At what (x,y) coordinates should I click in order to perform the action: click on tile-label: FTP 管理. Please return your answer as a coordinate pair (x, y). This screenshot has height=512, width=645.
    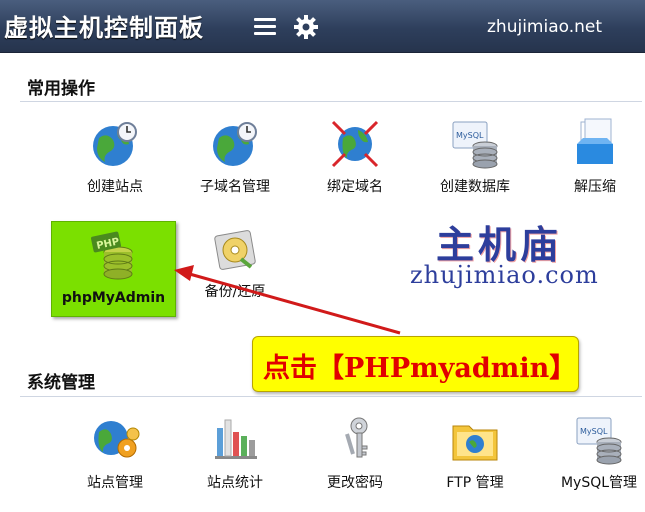
    Looking at the image, I should click on (475, 483).